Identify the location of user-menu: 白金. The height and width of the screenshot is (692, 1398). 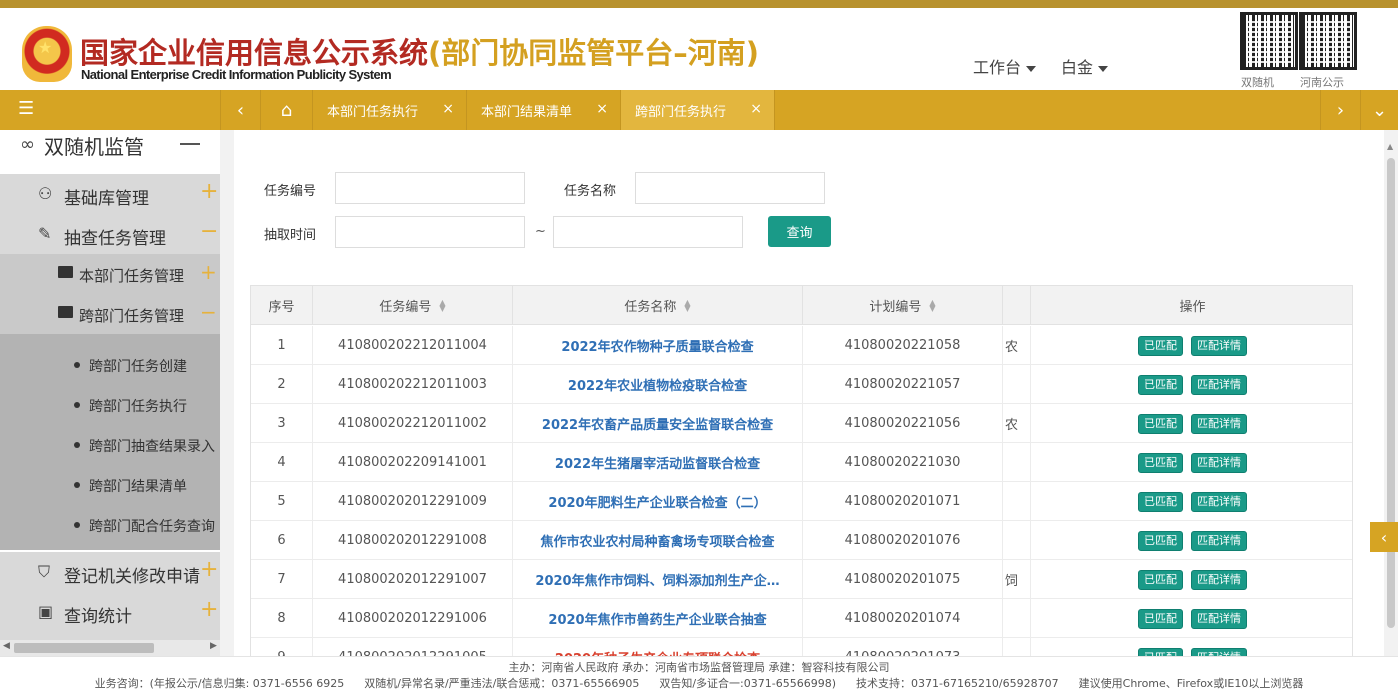
(1085, 66).